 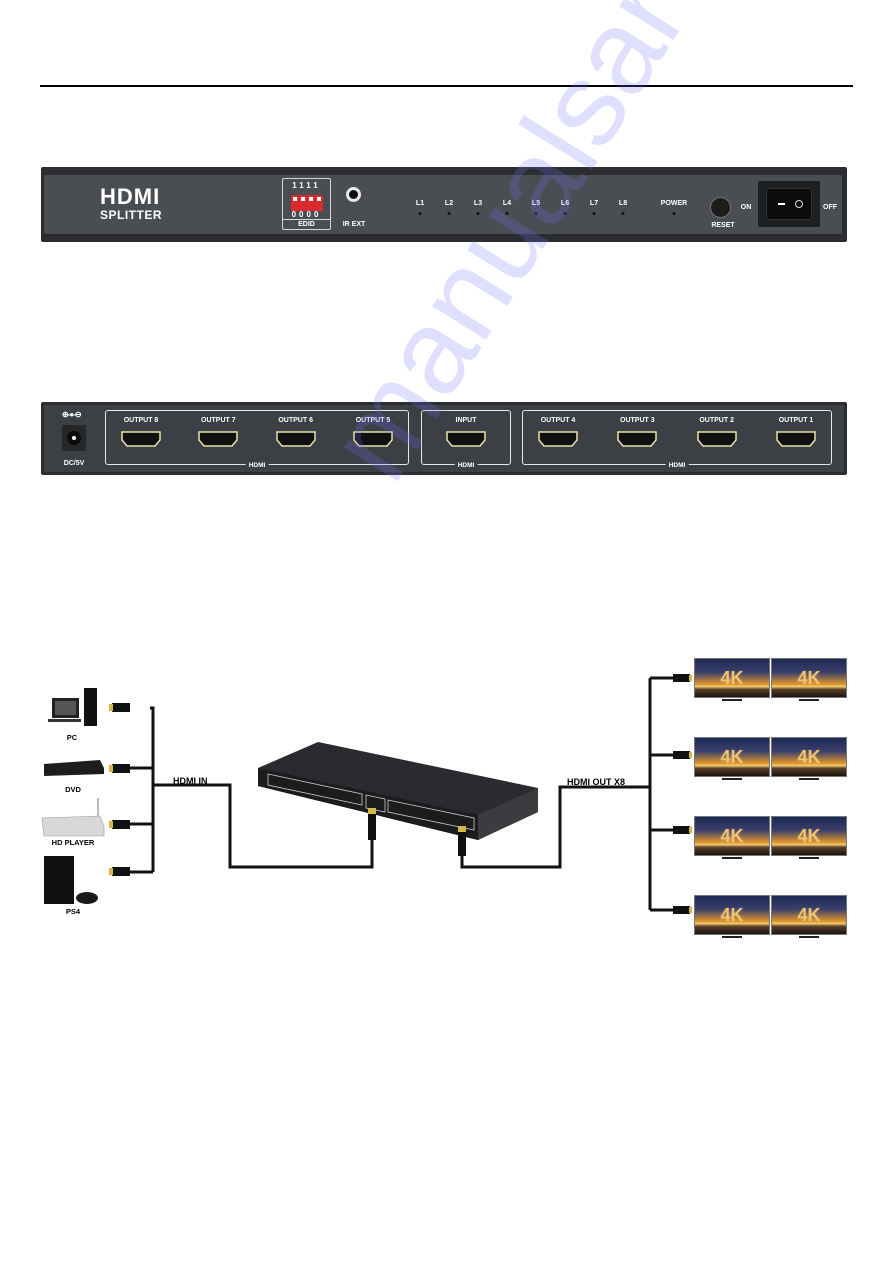 I want to click on port-label: OUTPUT 8, so click(x=141, y=420).